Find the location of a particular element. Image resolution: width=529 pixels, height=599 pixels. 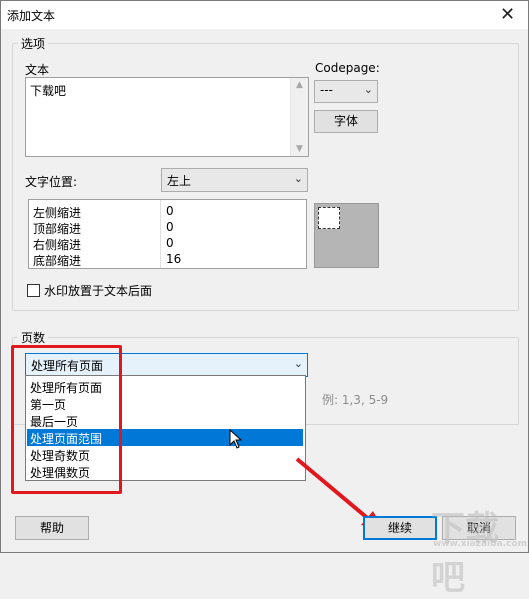

annotation-box is located at coordinates (66, 419).